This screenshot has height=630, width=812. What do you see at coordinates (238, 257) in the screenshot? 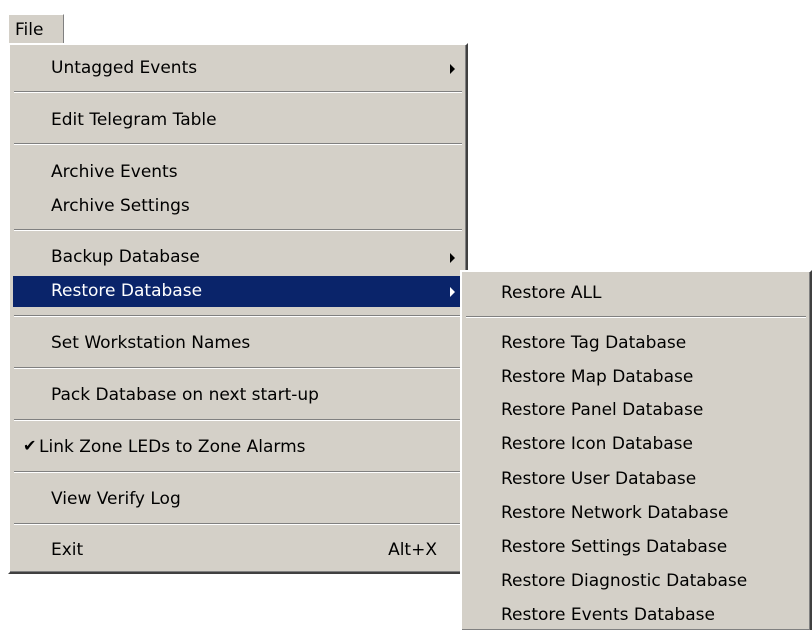
I see `menu-item-backup-database: Backup Database` at bounding box center [238, 257].